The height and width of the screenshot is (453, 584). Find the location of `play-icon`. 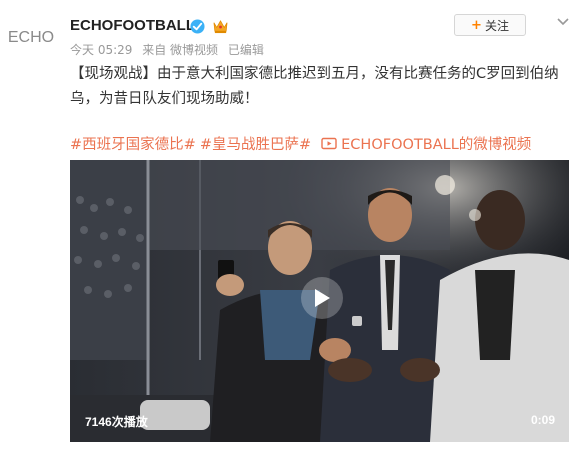

play-icon is located at coordinates (322, 298).